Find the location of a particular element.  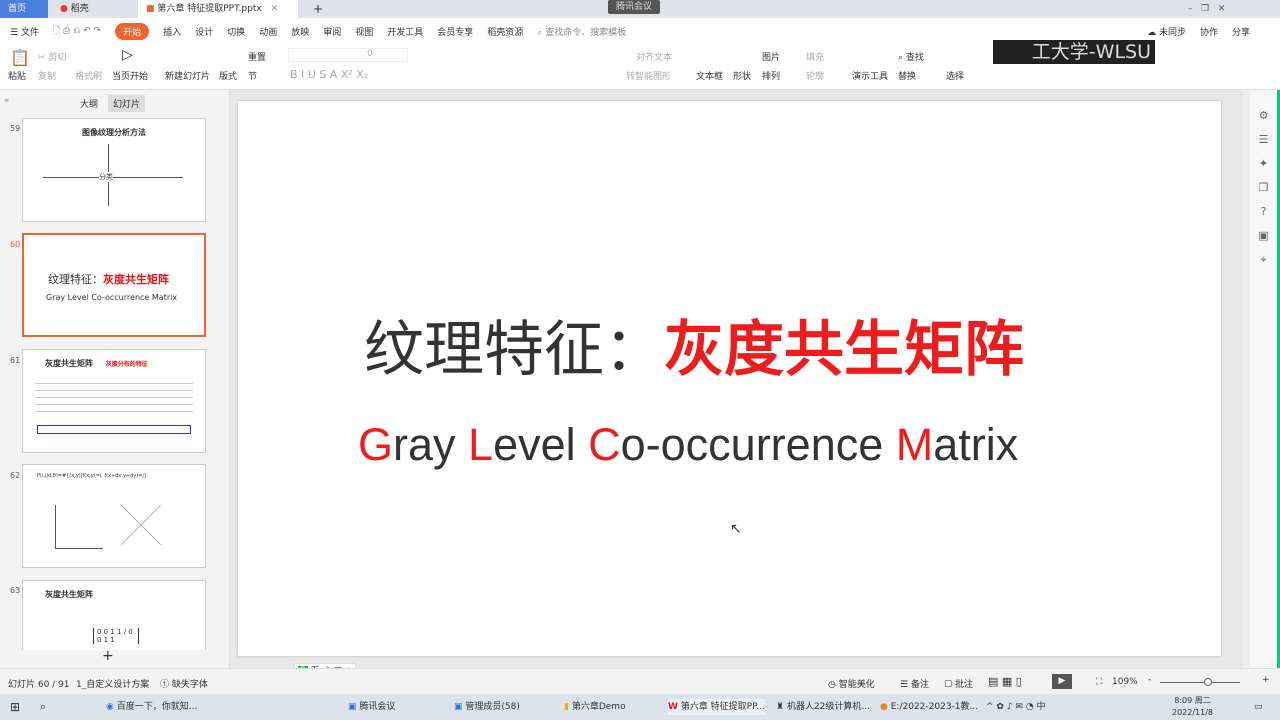

format-painter-button: 格式刷 is located at coordinates (88, 75).